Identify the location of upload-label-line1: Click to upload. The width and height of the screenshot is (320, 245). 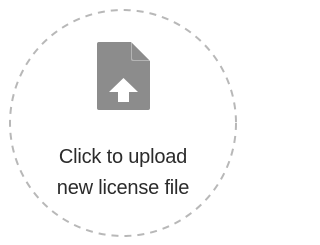
(123, 157).